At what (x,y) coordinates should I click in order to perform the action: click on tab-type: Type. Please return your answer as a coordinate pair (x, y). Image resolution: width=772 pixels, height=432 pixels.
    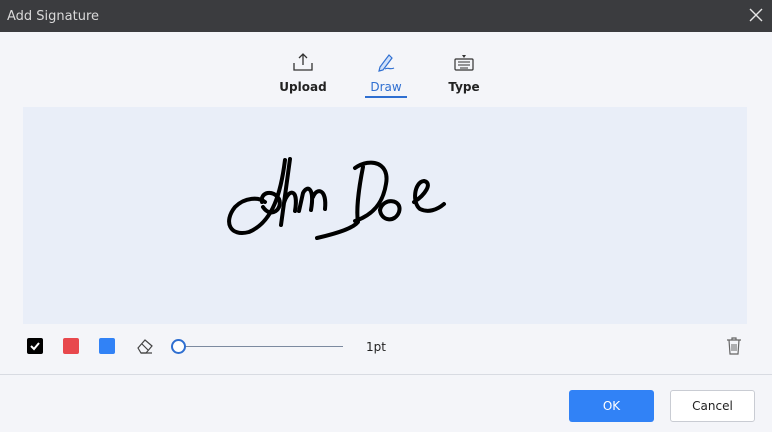
    Looking at the image, I should click on (464, 74).